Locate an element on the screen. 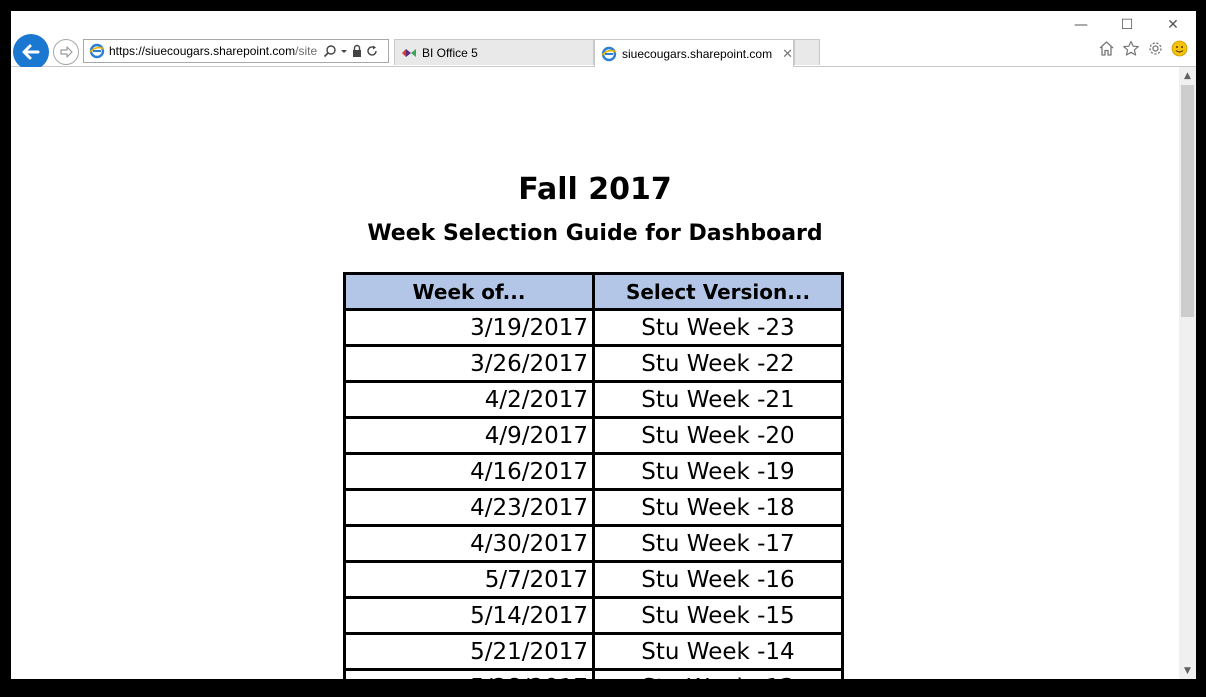 Image resolution: width=1206 pixels, height=697 pixels. version-cell: Stu Week -16 is located at coordinates (718, 579).